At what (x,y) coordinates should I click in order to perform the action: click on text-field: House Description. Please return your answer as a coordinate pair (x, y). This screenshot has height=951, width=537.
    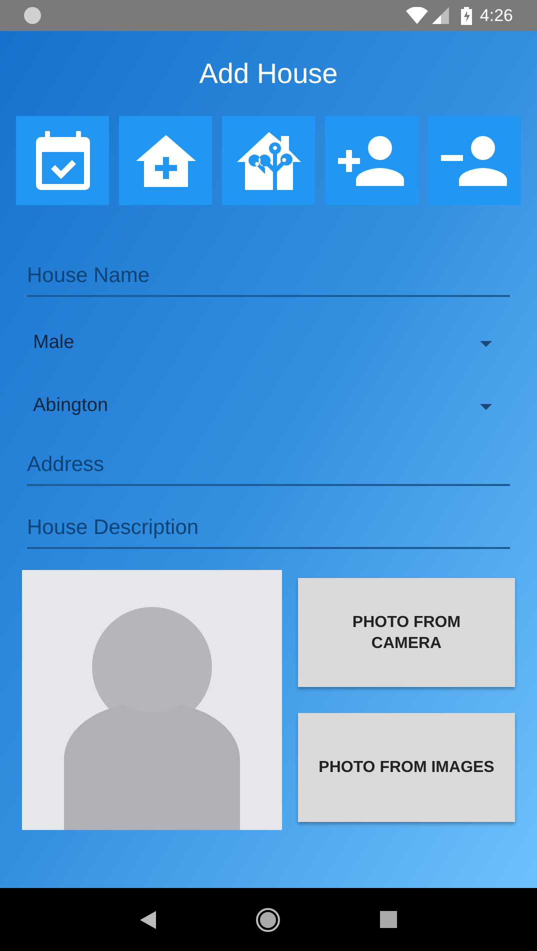
    Looking at the image, I should click on (268, 529).